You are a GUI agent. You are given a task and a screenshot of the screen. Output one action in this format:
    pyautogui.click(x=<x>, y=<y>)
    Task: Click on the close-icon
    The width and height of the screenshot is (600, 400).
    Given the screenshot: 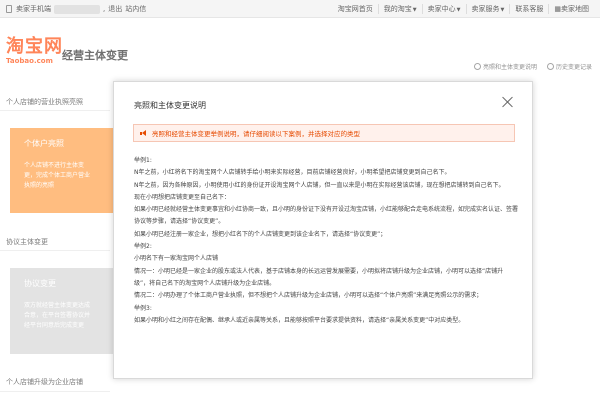 What is the action you would take?
    pyautogui.click(x=508, y=102)
    